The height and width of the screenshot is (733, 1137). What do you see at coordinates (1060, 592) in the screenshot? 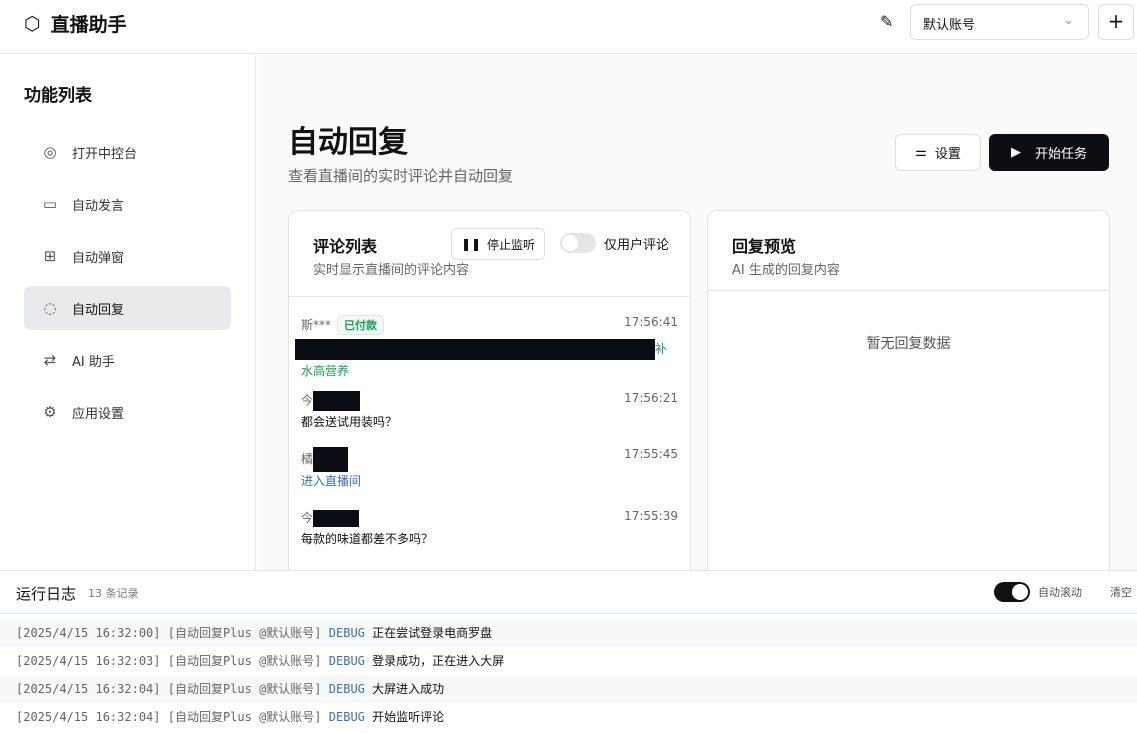
I see `auto-scroll-label: 自动滚动` at bounding box center [1060, 592].